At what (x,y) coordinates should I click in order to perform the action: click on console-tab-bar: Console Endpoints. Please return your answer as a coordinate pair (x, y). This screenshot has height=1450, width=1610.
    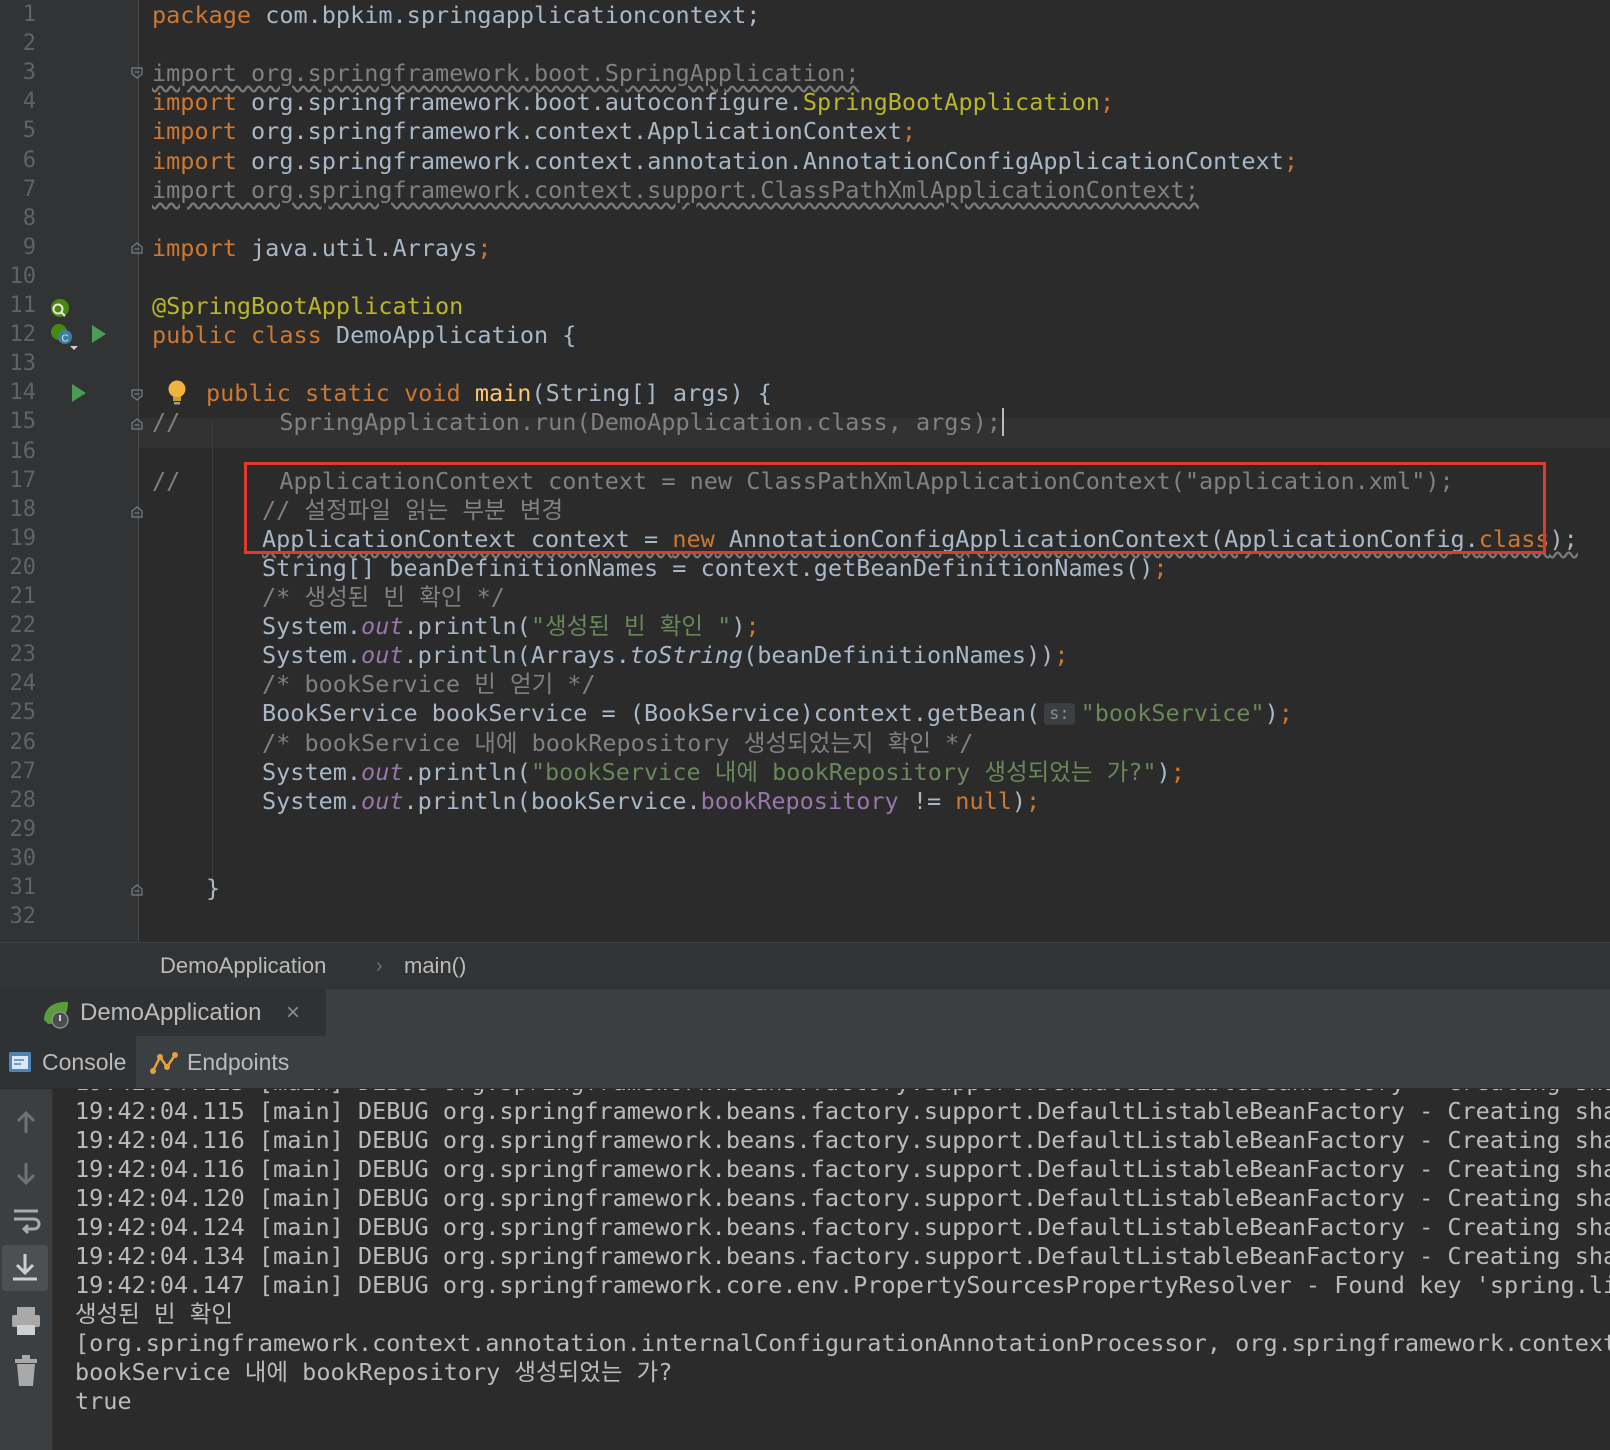
    Looking at the image, I should click on (805, 1062).